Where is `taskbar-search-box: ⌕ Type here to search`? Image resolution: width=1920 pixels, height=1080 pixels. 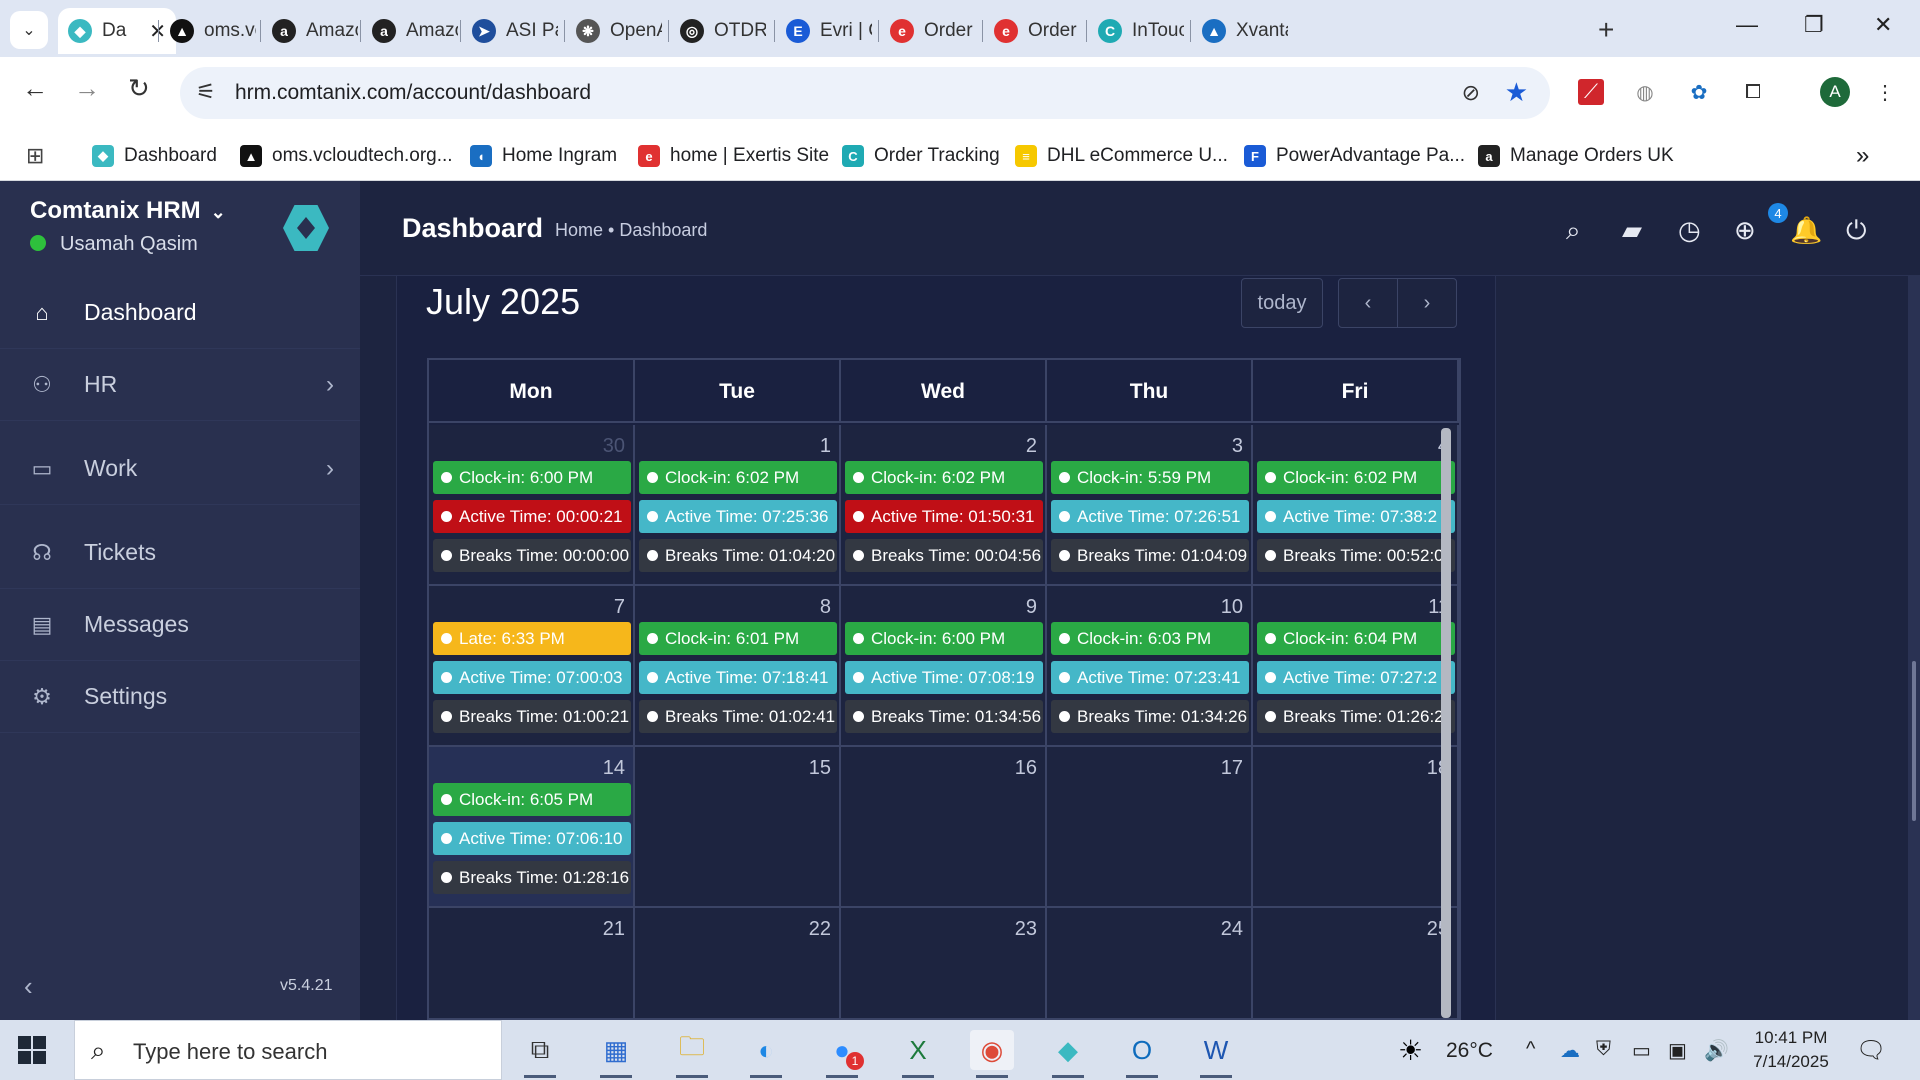 taskbar-search-box: ⌕ Type here to search is located at coordinates (288, 1050).